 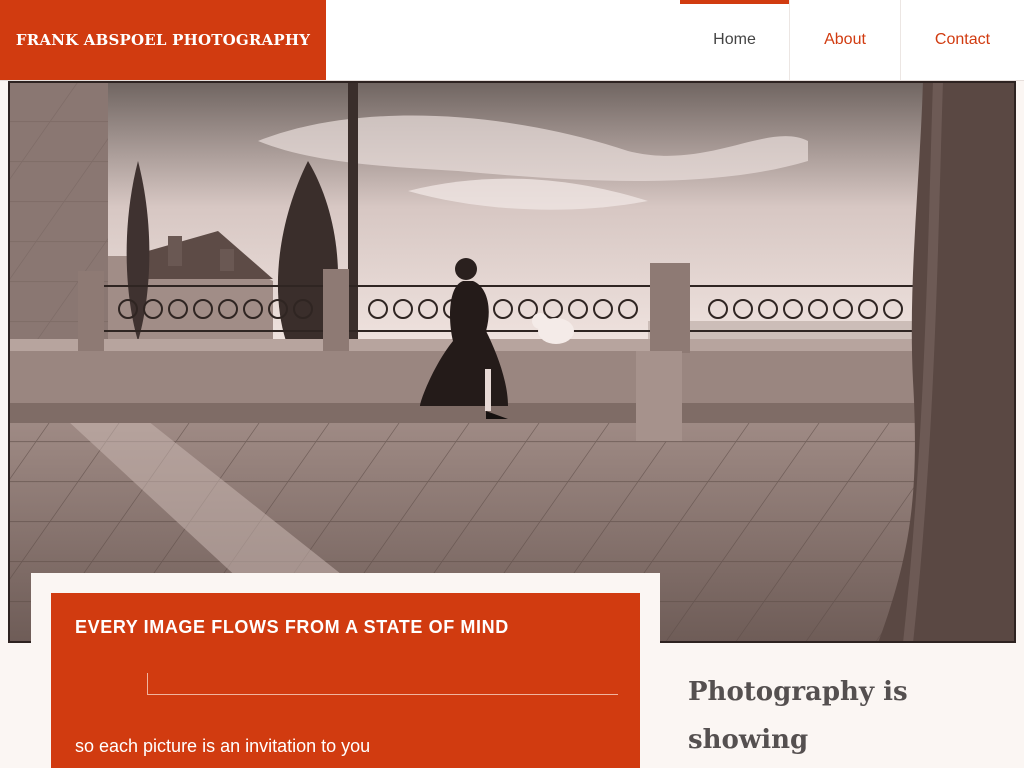 What do you see at coordinates (798, 716) in the screenshot?
I see `side-heading: Photography is showing` at bounding box center [798, 716].